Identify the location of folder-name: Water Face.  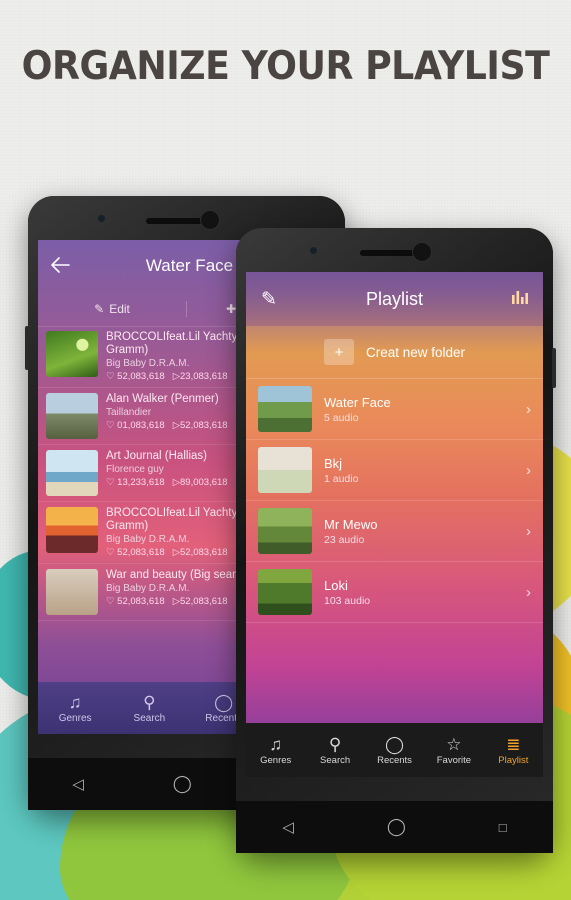
(357, 402).